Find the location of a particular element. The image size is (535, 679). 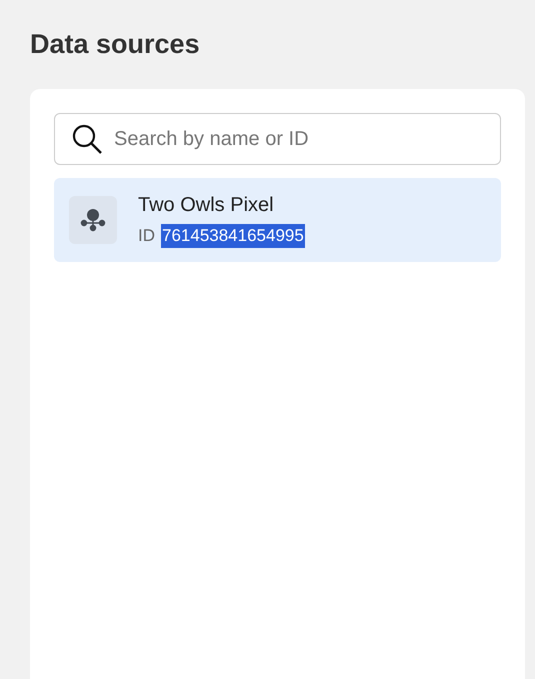

search-field: Search by name or ID is located at coordinates (277, 139).